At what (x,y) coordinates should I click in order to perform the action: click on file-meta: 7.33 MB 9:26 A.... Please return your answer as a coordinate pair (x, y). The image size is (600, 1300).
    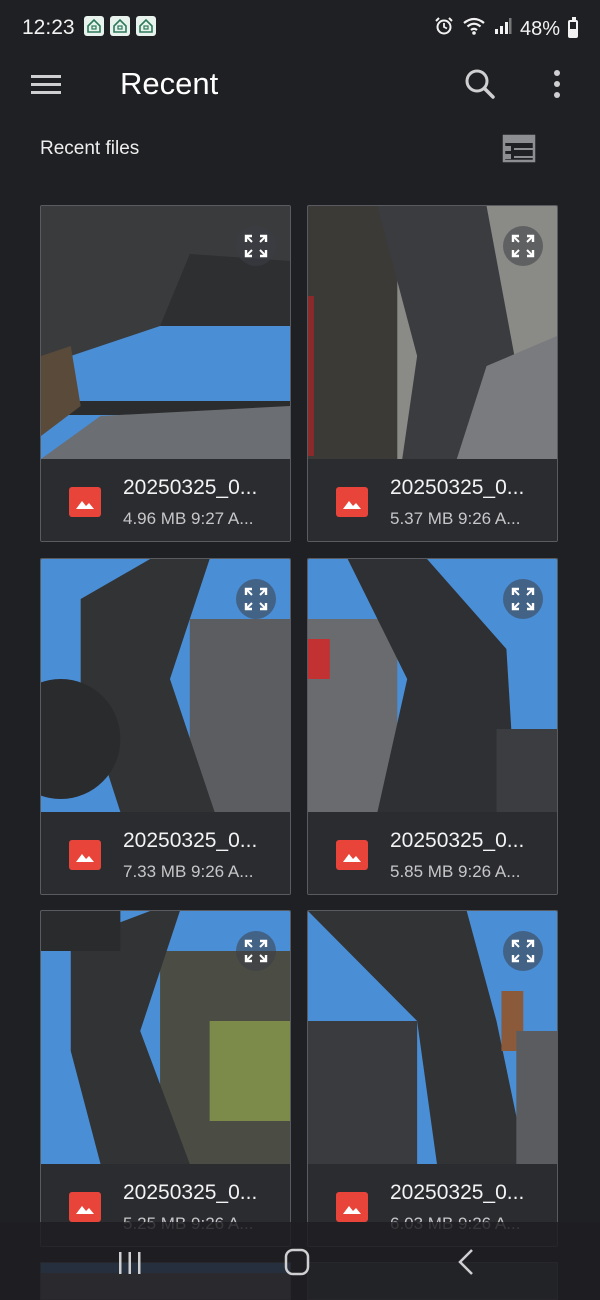
    Looking at the image, I should click on (188, 871).